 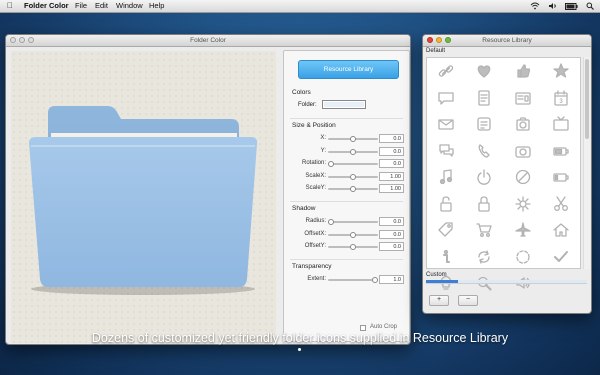 I want to click on link-icon, so click(x=446, y=71).